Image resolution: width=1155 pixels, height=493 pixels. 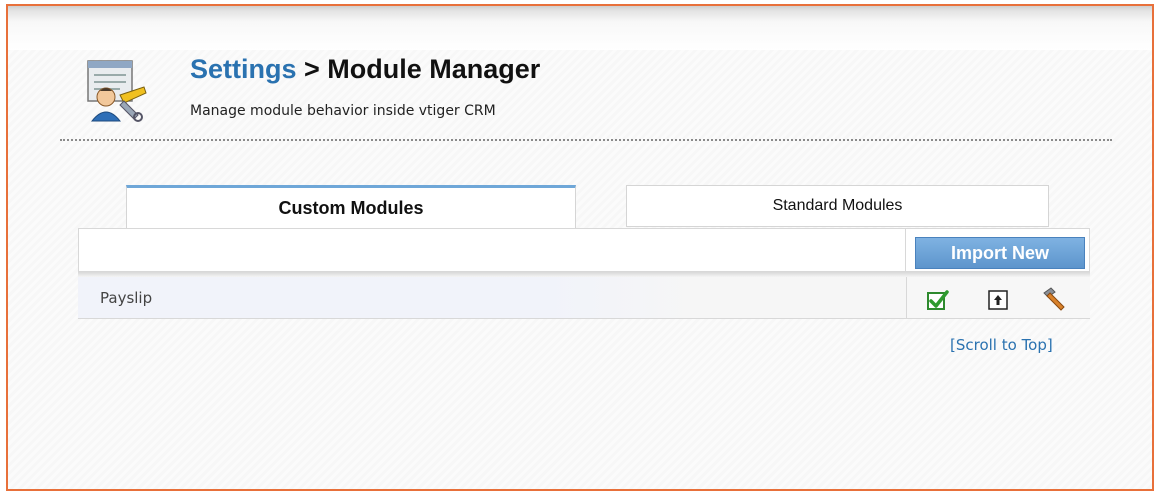 I want to click on tab-standard-modules: Standard Modules, so click(x=837, y=206).